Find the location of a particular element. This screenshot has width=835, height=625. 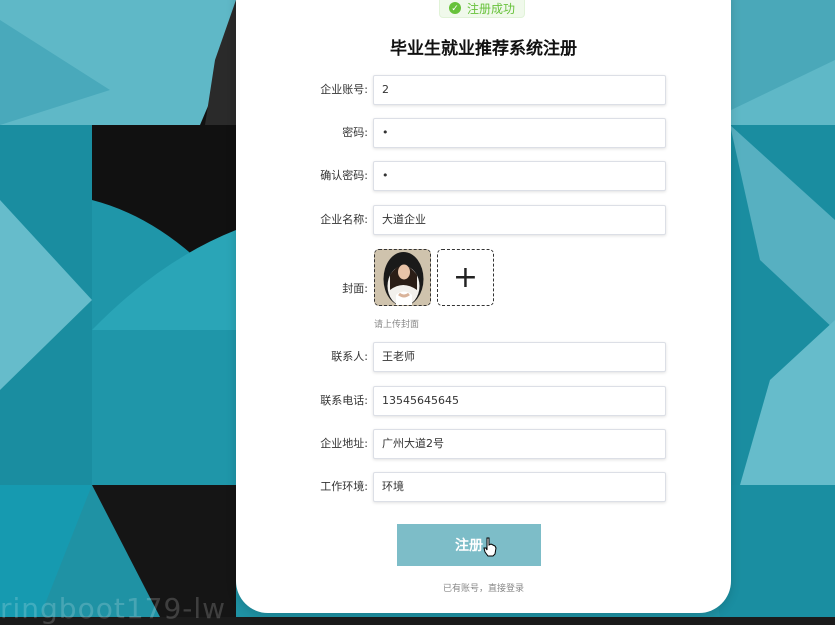

hand-cursor-icon is located at coordinates (490, 547).